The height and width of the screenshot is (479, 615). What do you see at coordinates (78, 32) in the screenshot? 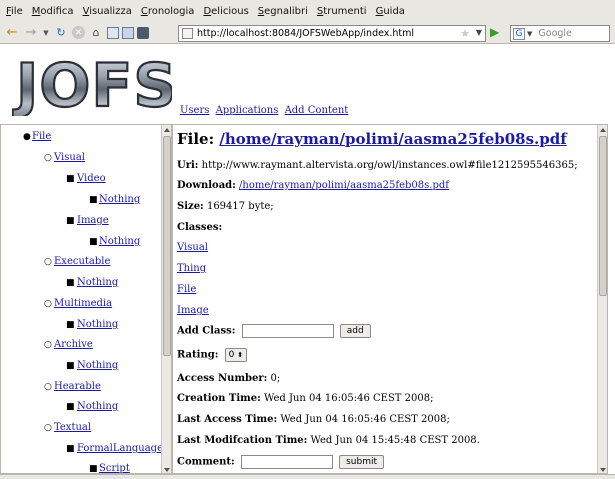
I see `stop-icon: ✕` at bounding box center [78, 32].